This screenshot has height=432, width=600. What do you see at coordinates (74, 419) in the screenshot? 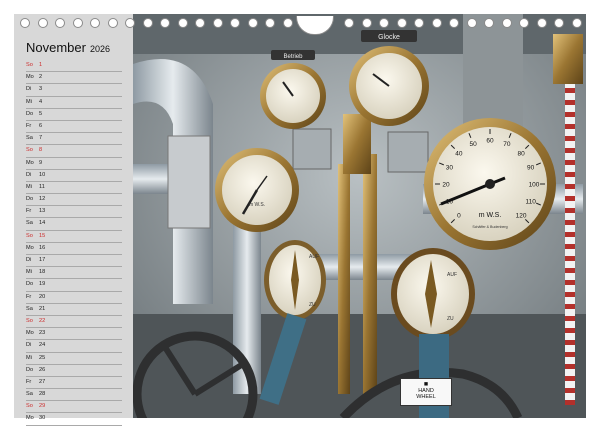
I see `day-row: Mo 30` at bounding box center [74, 419].